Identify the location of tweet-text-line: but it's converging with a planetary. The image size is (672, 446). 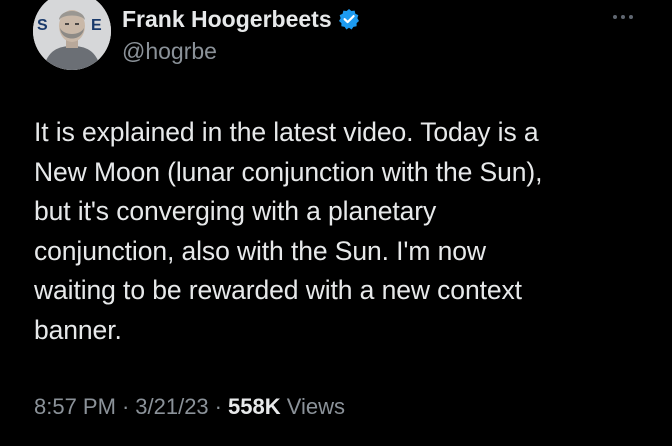
(235, 211).